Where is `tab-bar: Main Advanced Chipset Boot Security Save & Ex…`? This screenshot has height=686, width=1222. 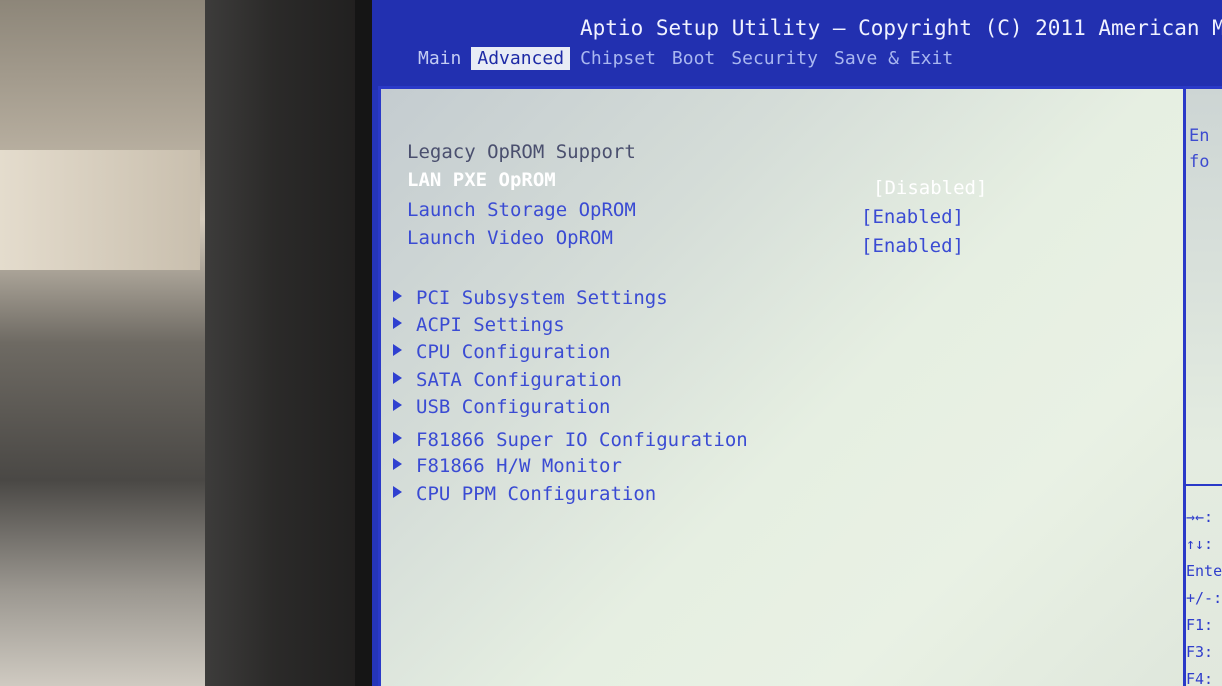 tab-bar: Main Advanced Chipset Boot Security Save & Ex… is located at coordinates (687, 58).